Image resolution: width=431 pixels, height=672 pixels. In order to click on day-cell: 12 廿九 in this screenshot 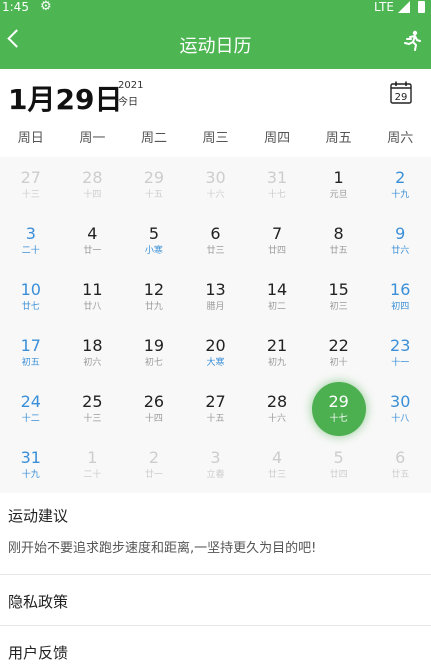, I will do `click(154, 297)`.